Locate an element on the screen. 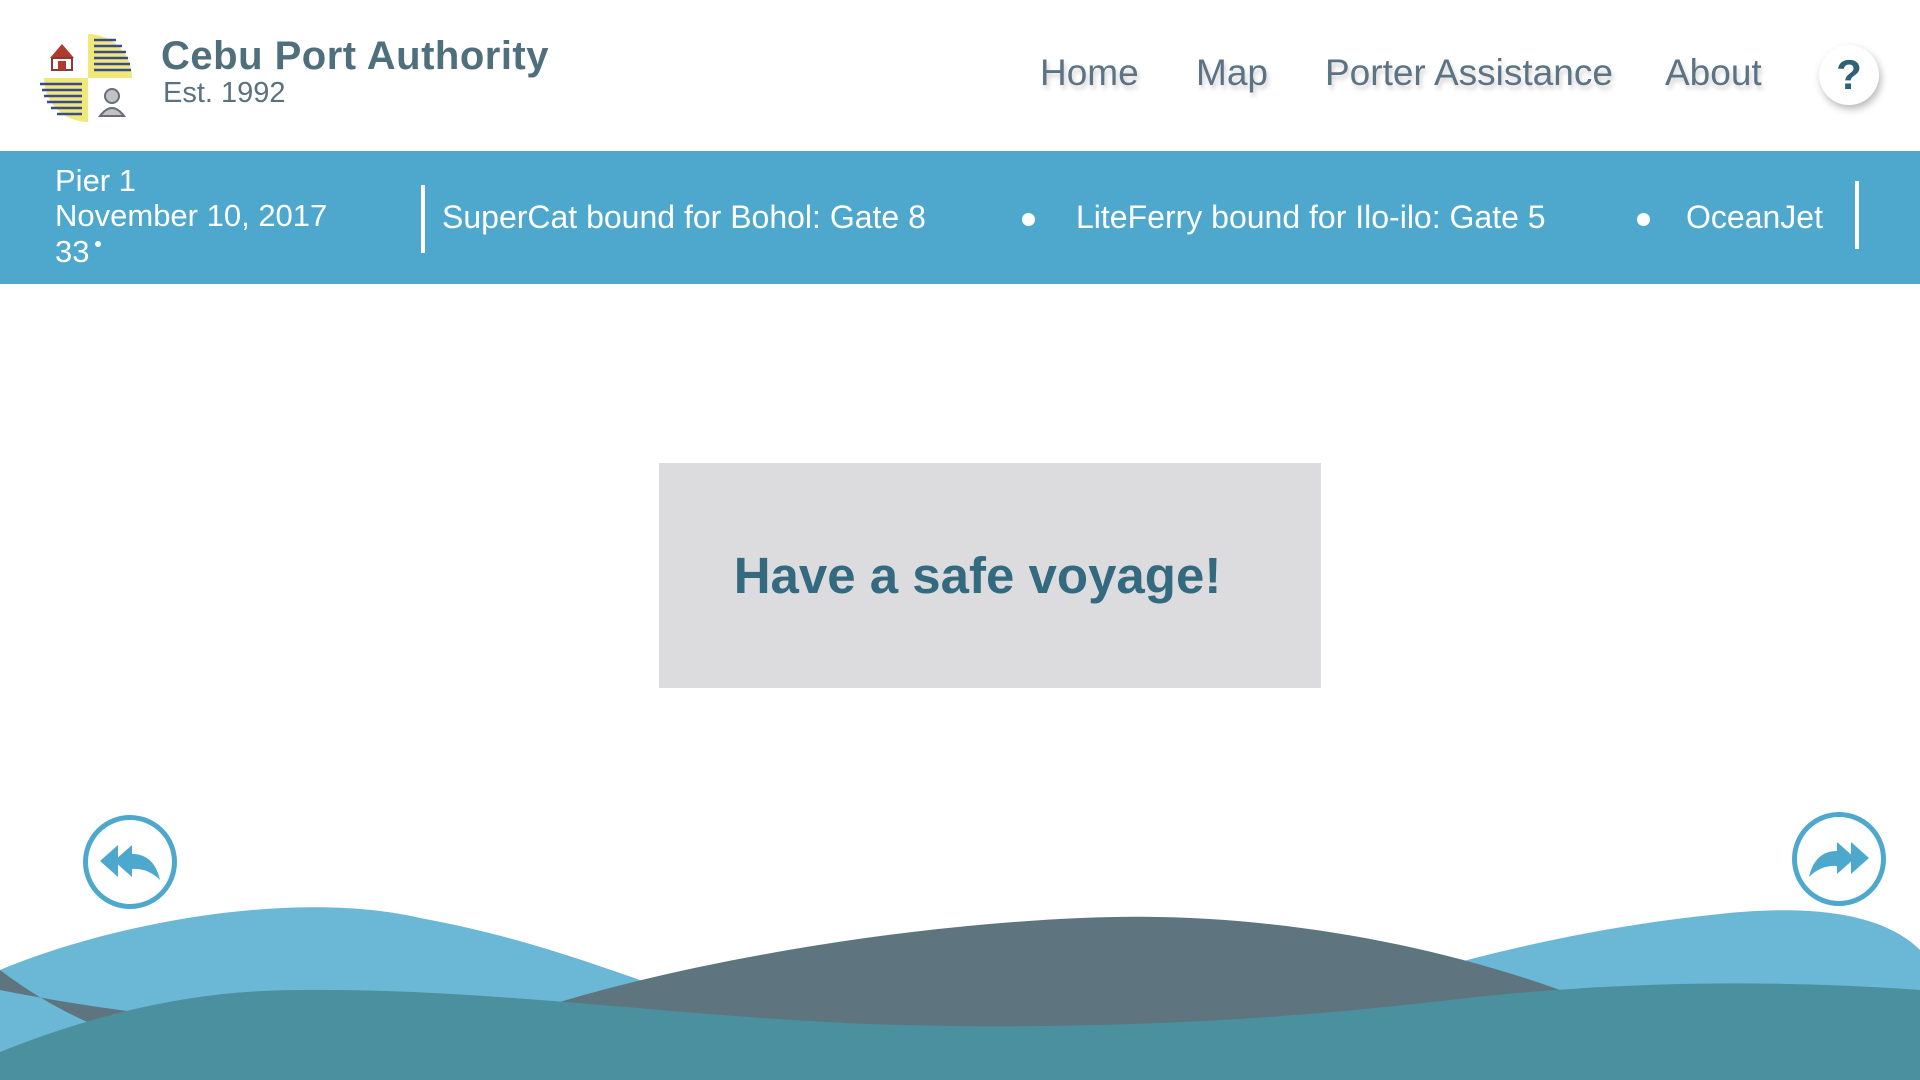  ticker-item: LiteFerry bound for Ilo-ilo: Gate 5 is located at coordinates (1311, 217).